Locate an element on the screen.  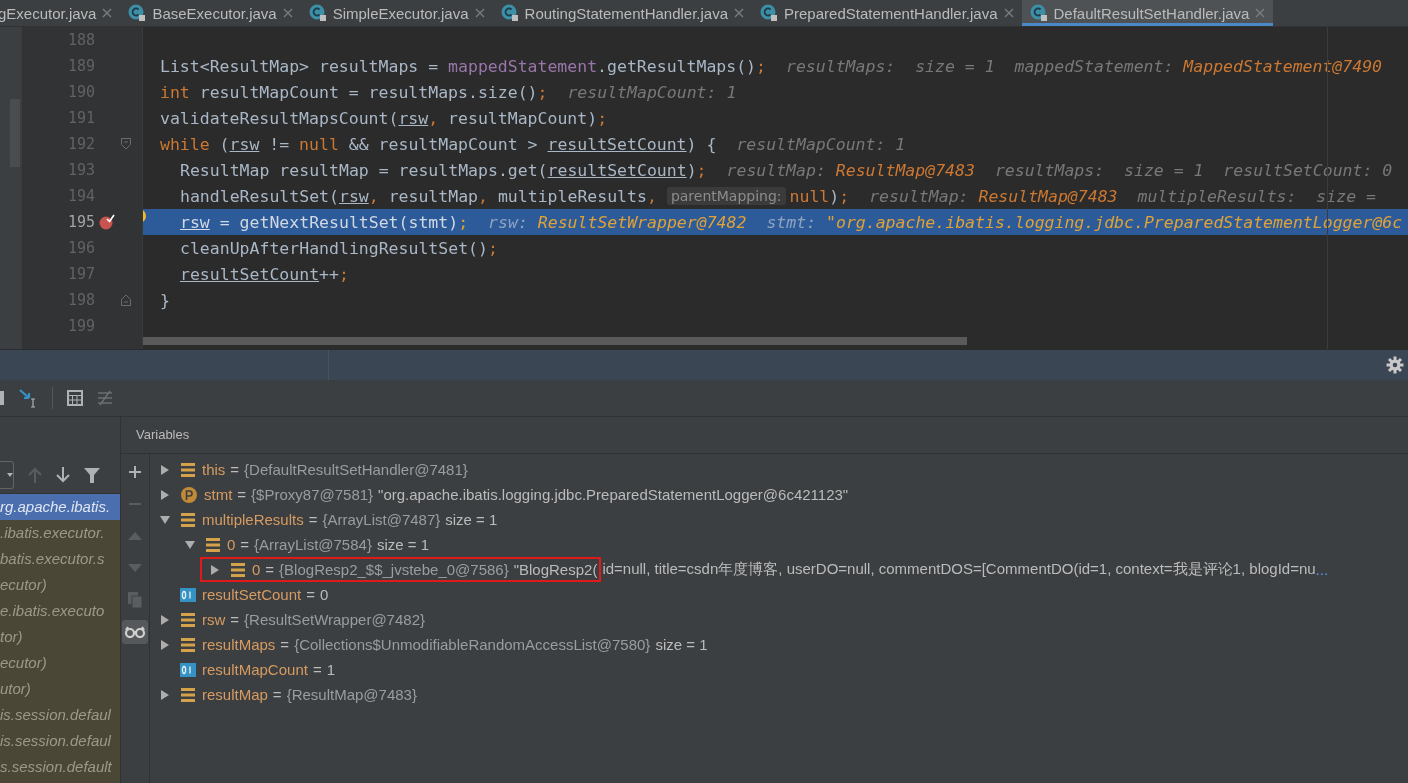
variable-name: multipleResults is located at coordinates (253, 519).